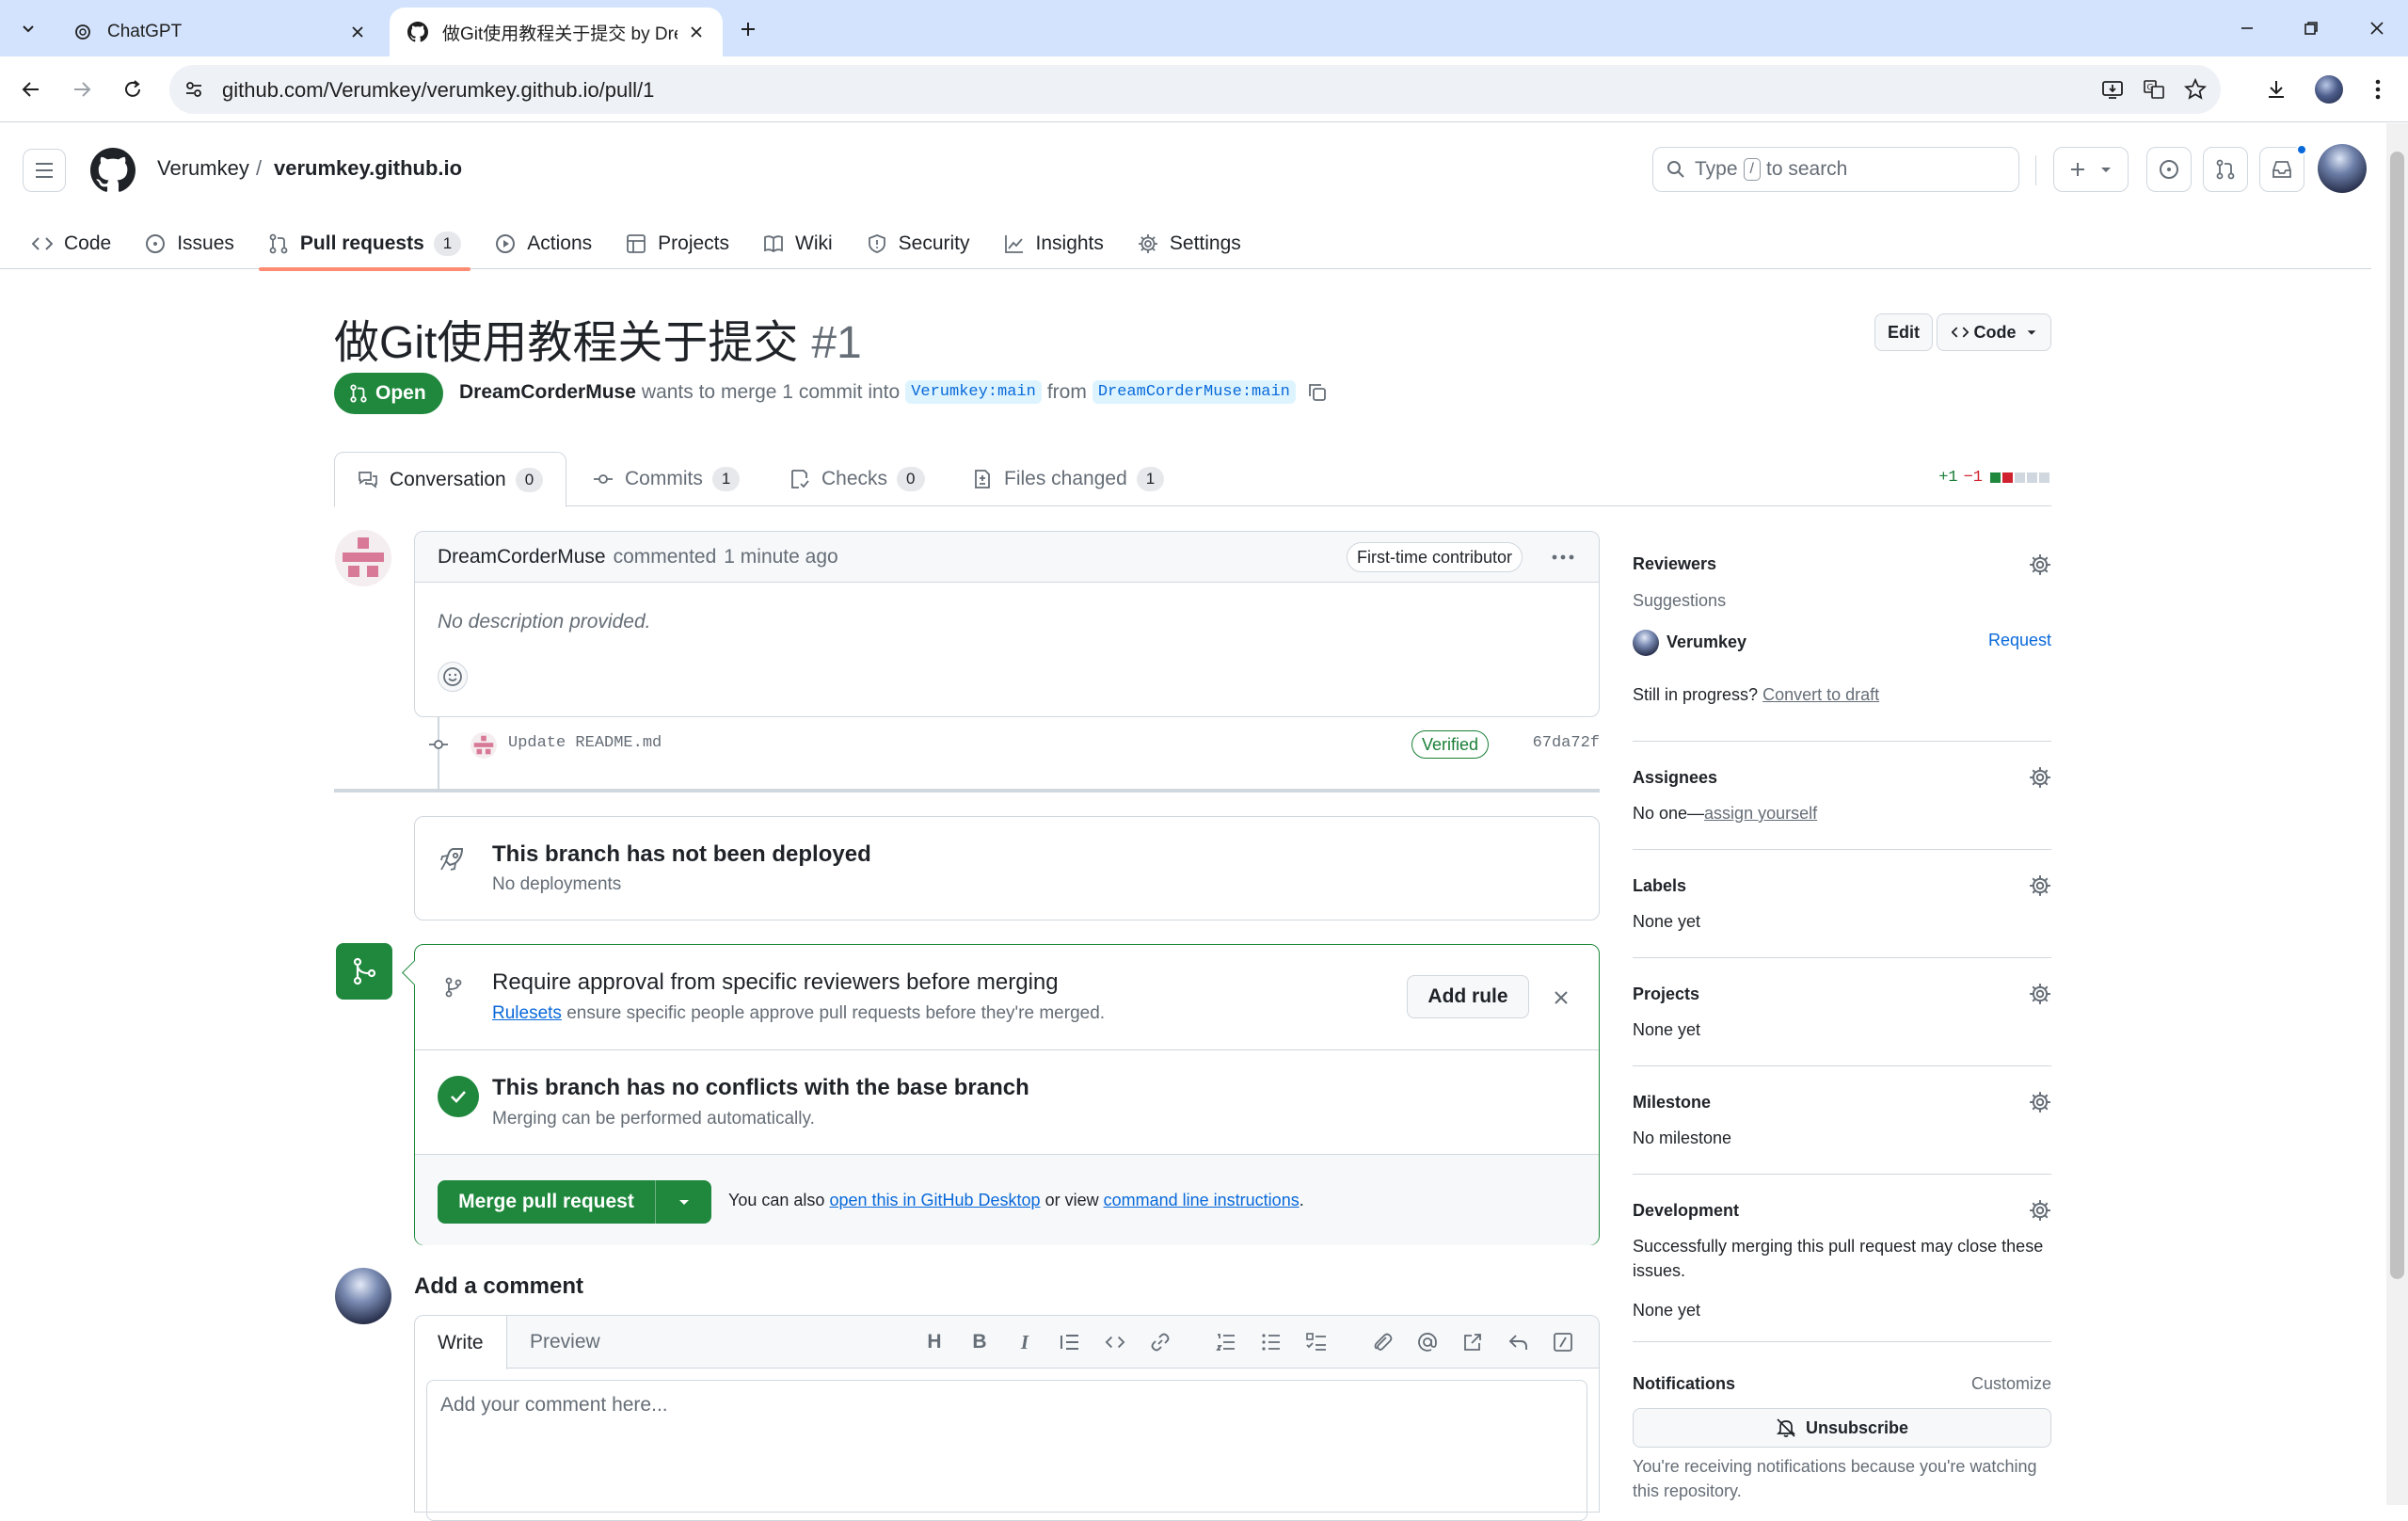  What do you see at coordinates (44, 170) in the screenshot?
I see `menu-icon` at bounding box center [44, 170].